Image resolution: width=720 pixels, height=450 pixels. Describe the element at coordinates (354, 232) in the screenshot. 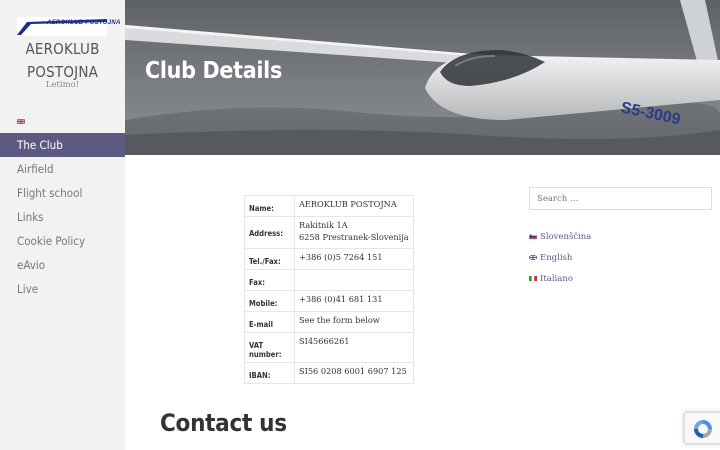

I see `detail-value: Rakitnik 1A 6258 Prestranek-Slovenija` at that location.